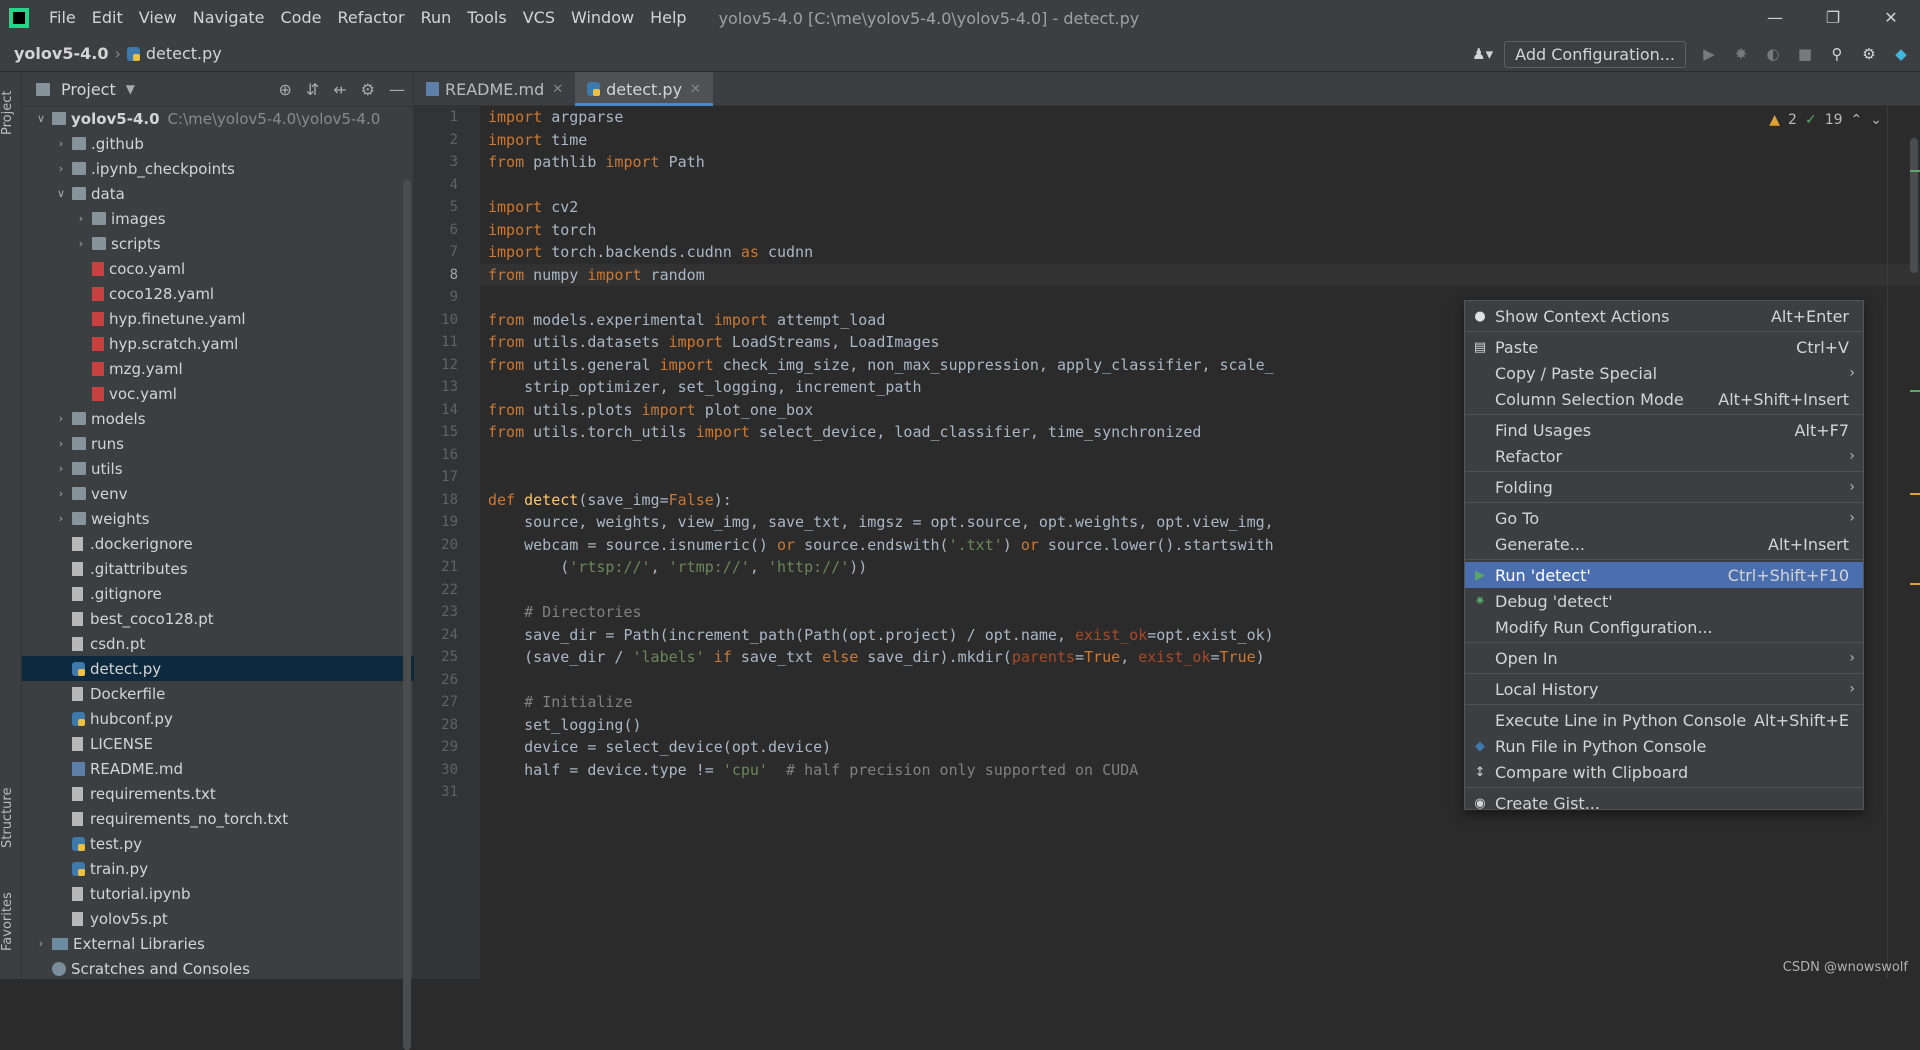  I want to click on context-menu-item: Refactor ›, so click(1664, 456).